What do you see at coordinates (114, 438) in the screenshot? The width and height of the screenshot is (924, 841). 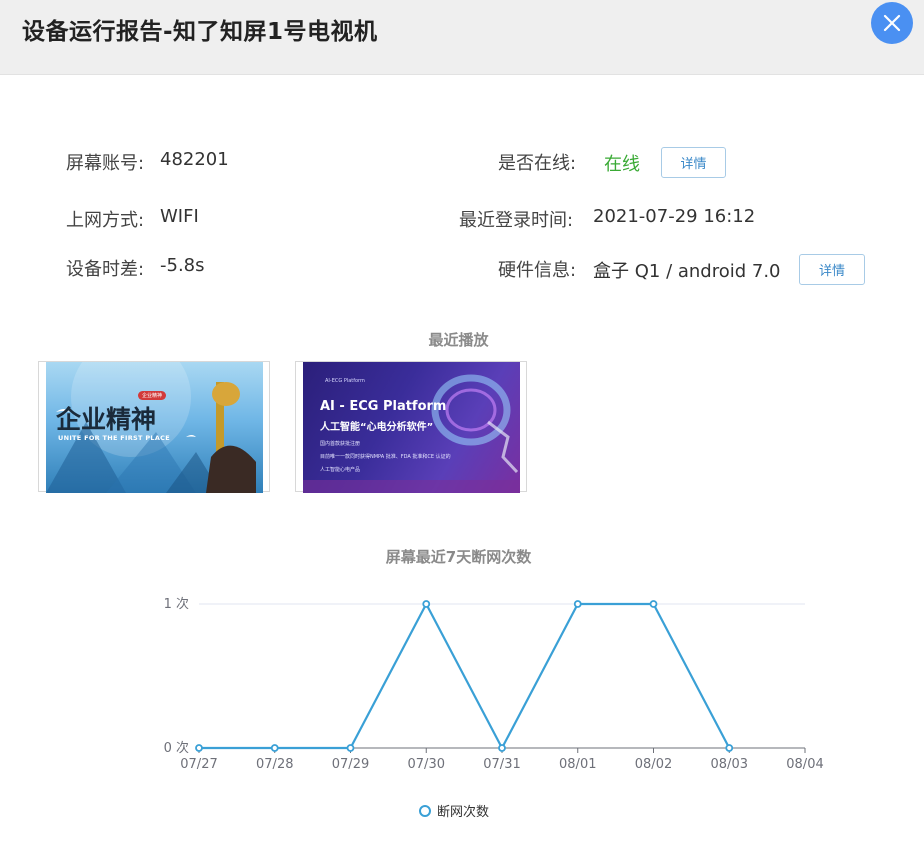 I see `poster-subtitle: UNITE FOR THE FIRST PLACE` at bounding box center [114, 438].